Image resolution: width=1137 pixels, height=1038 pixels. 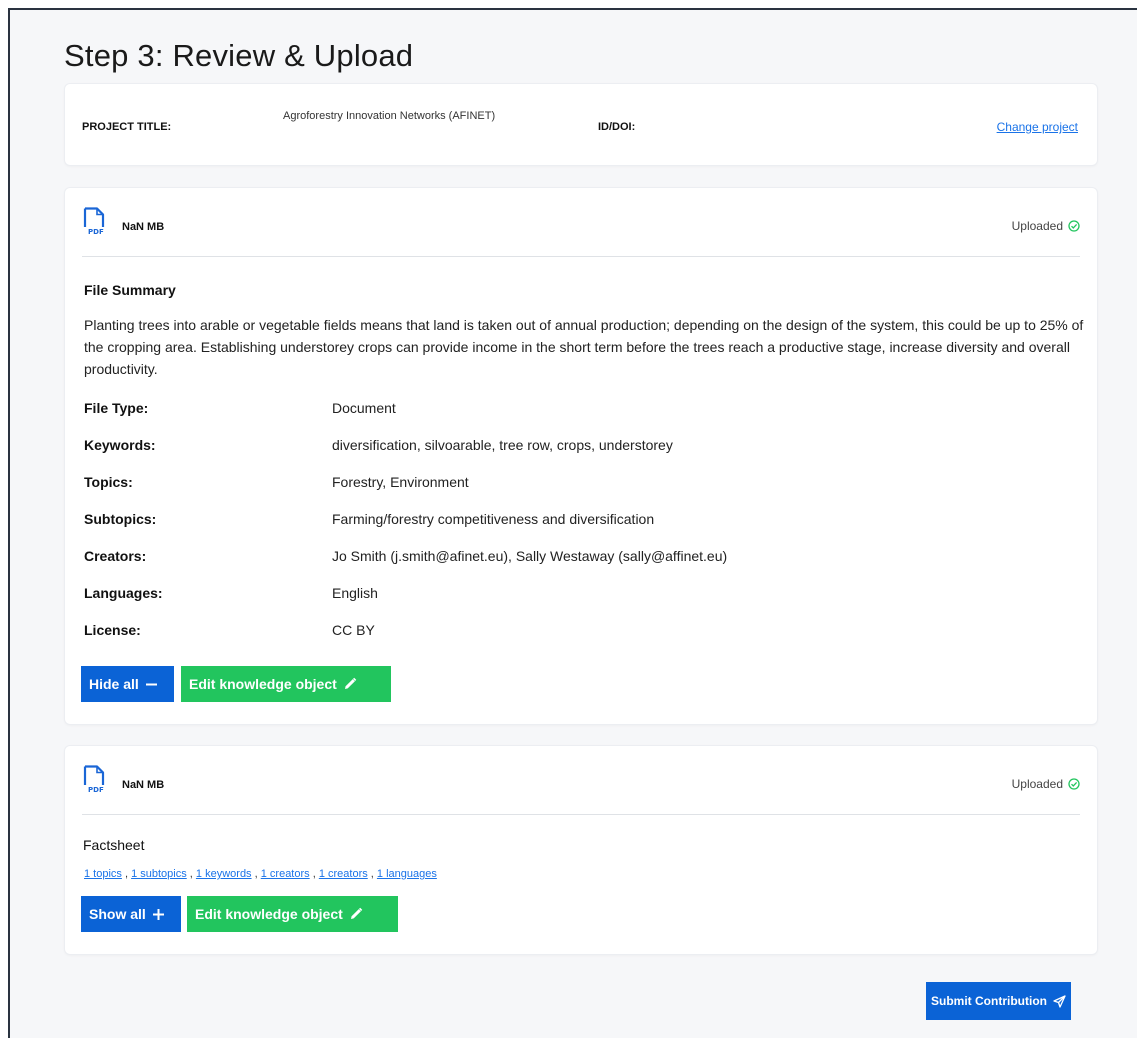 I want to click on file-title: Factsheet, so click(x=114, y=845).